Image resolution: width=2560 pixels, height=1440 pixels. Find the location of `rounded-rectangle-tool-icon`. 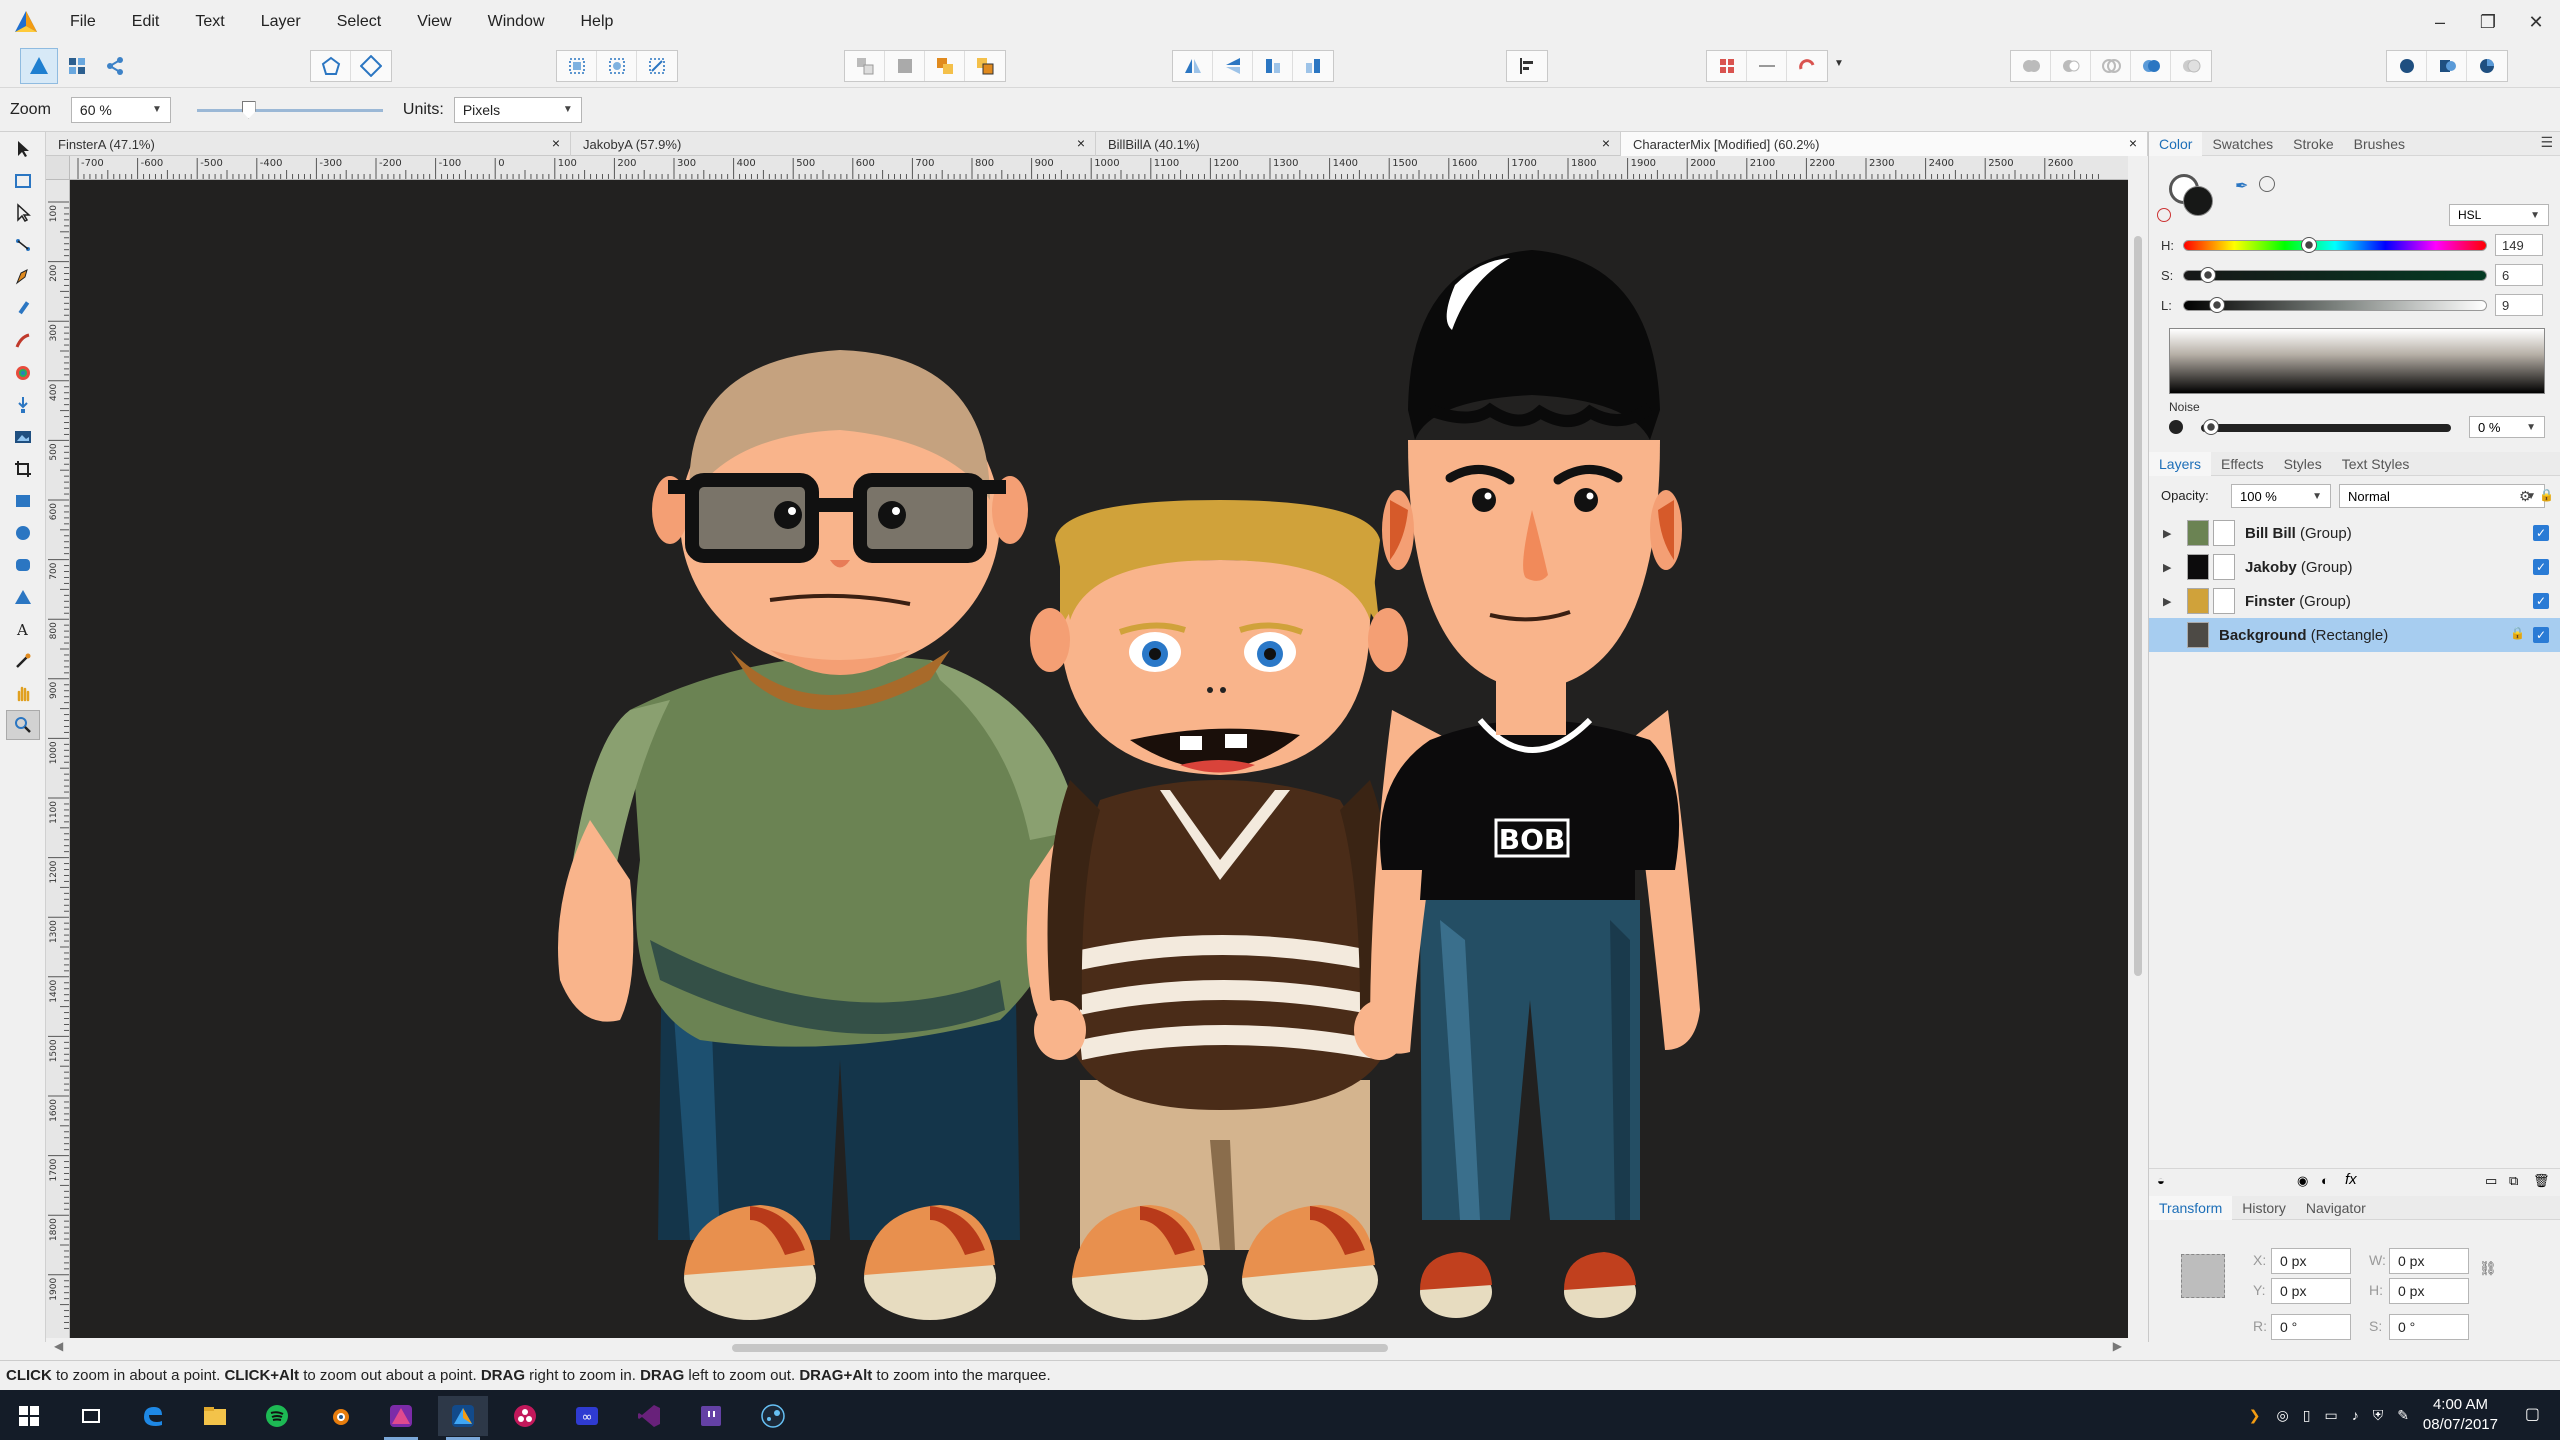

rounded-rectangle-tool-icon is located at coordinates (23, 565).